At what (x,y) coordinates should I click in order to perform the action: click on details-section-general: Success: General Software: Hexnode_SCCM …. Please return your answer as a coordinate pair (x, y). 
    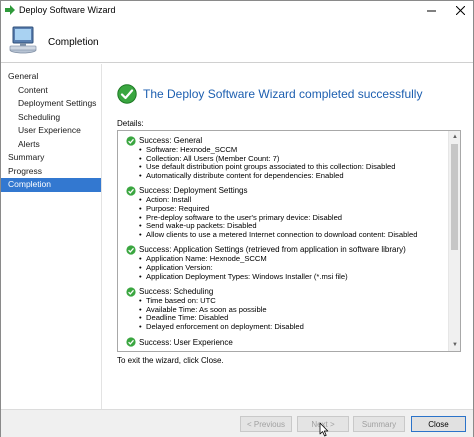
    Looking at the image, I should click on (287, 157).